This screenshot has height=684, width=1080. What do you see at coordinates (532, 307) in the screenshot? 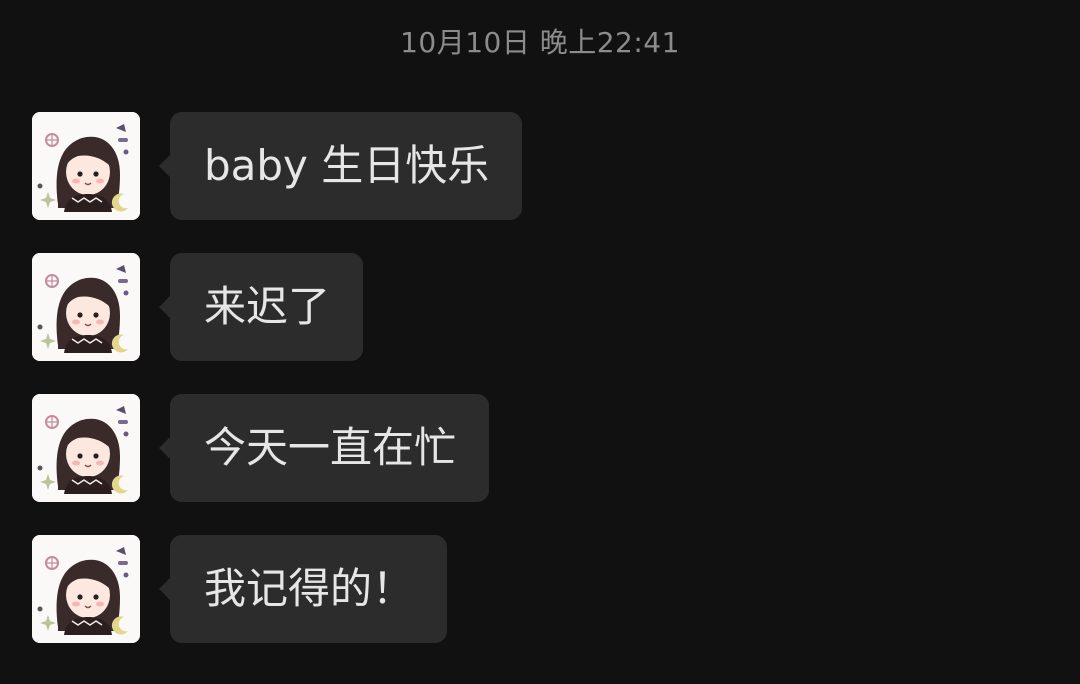
I see `message-row: 来迟了` at bounding box center [532, 307].